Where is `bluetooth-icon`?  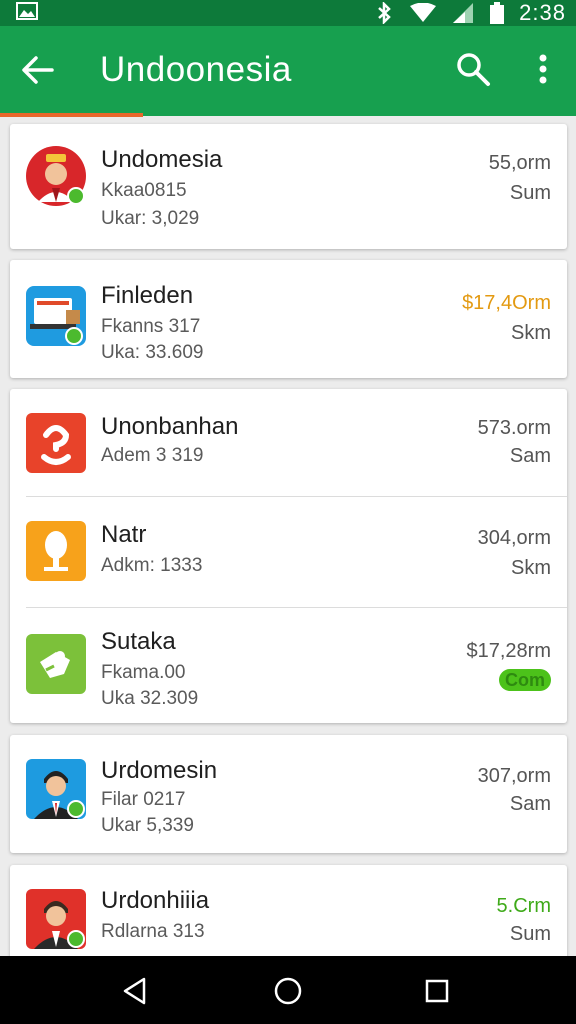
bluetooth-icon is located at coordinates (384, 13).